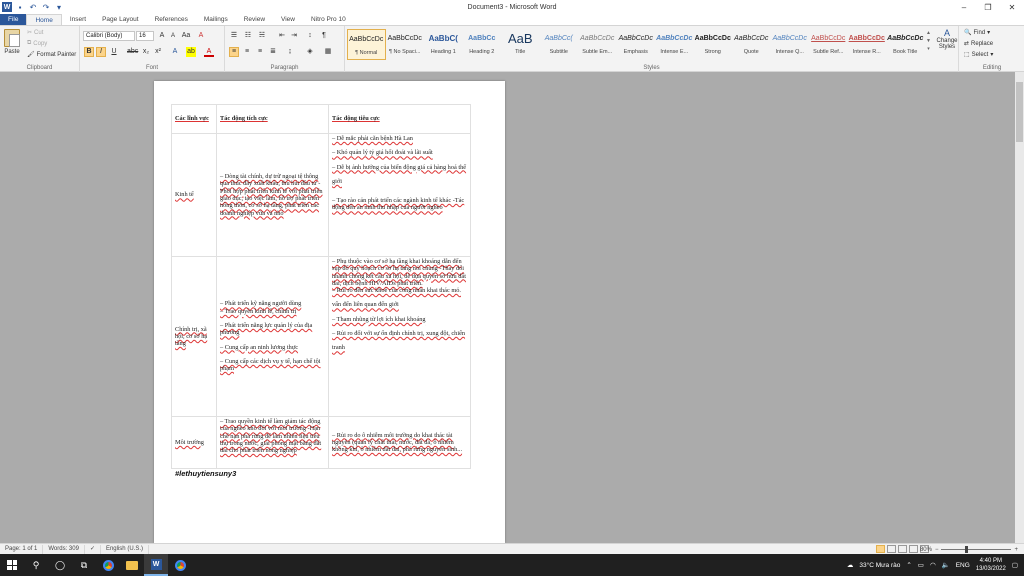  Describe the element at coordinates (1019, 112) in the screenshot. I see `scrollbar-thumb` at that location.